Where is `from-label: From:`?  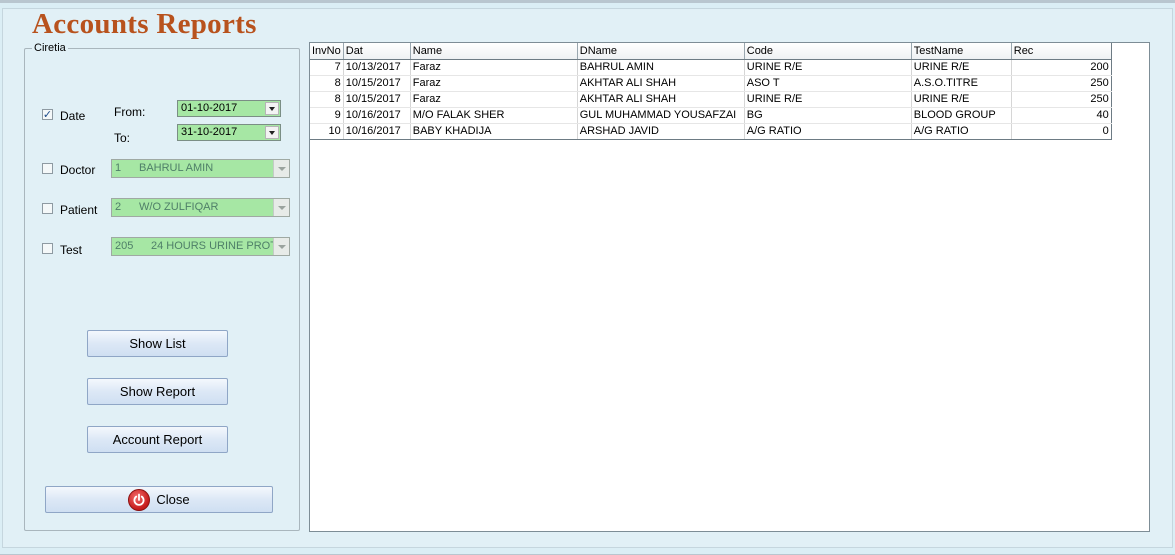
from-label: From: is located at coordinates (130, 112).